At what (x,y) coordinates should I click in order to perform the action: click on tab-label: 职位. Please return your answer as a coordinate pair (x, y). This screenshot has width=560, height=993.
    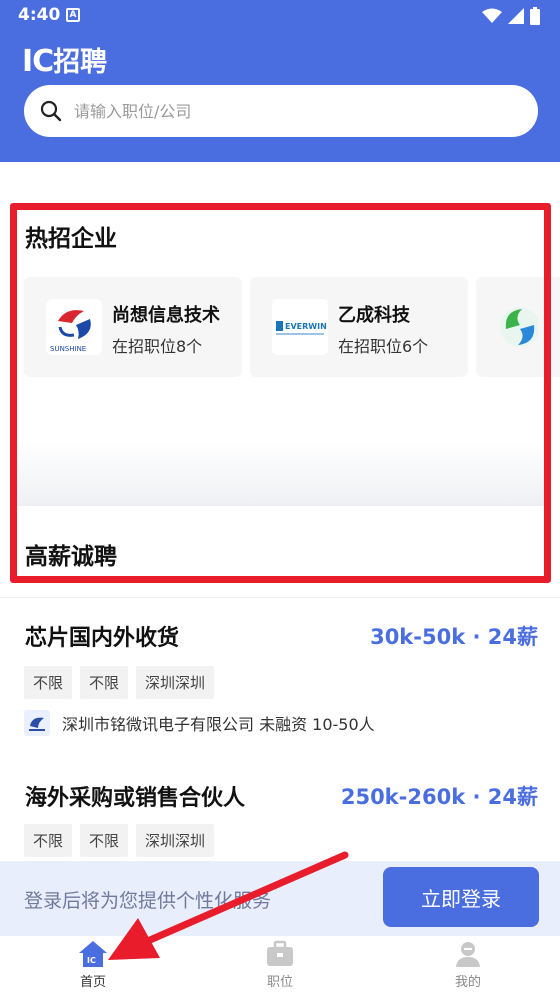
    Looking at the image, I should click on (279, 982).